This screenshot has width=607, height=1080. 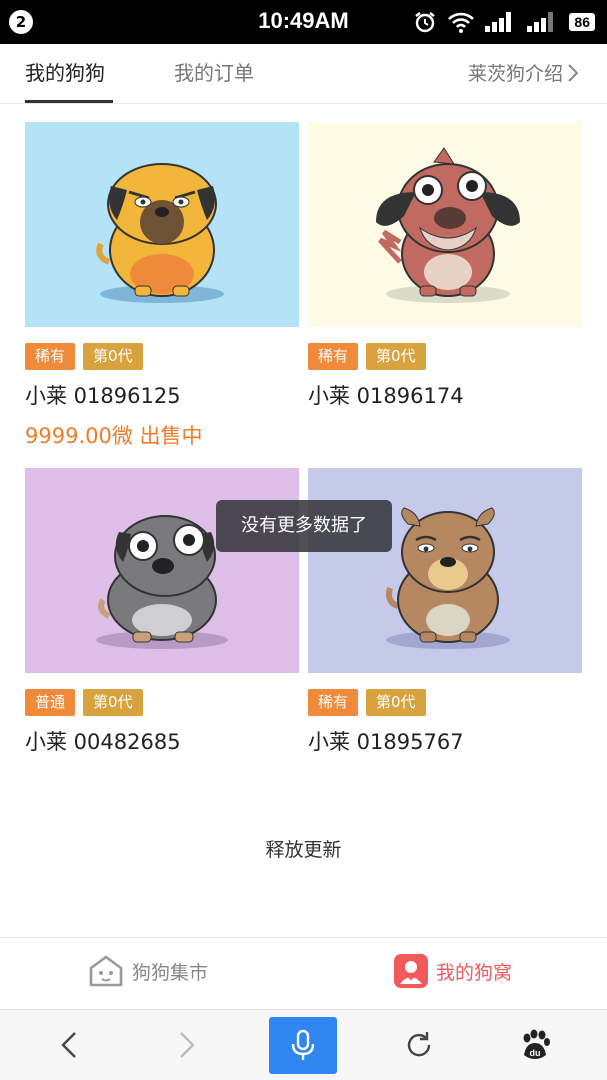 I want to click on grey-pug-illustration, so click(x=162, y=582).